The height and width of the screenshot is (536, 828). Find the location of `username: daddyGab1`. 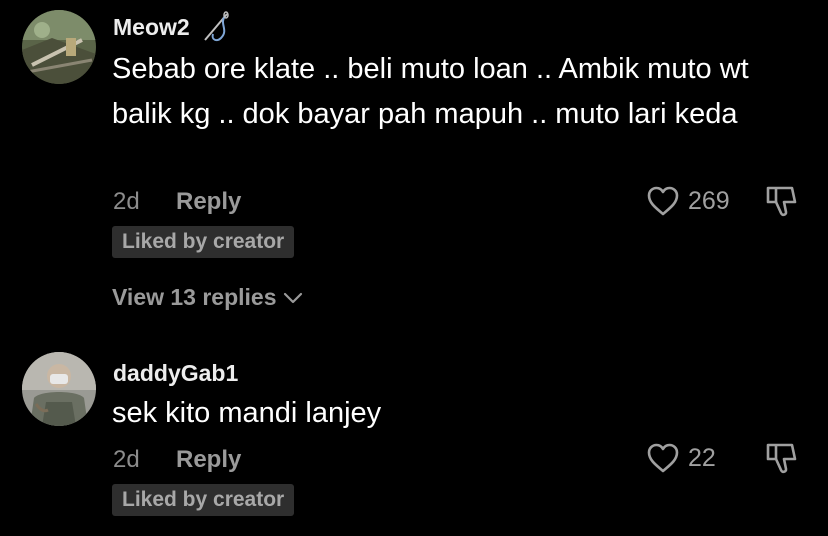

username: daddyGab1 is located at coordinates (175, 373).